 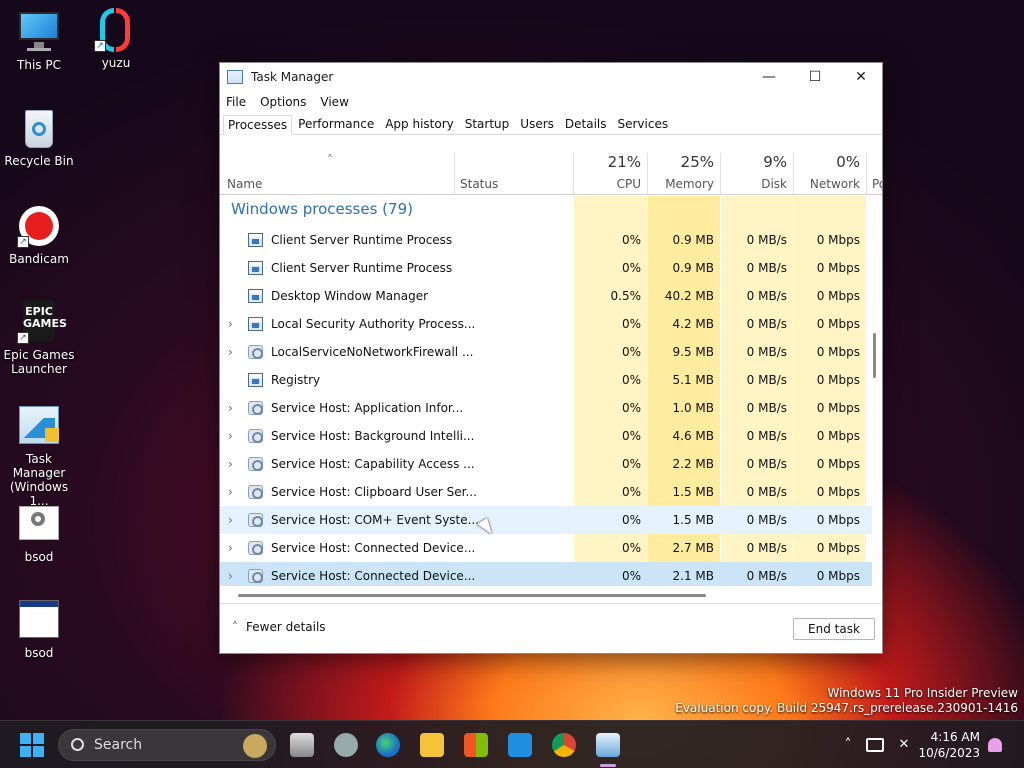 I want to click on task-manager-icon, so click(x=608, y=745).